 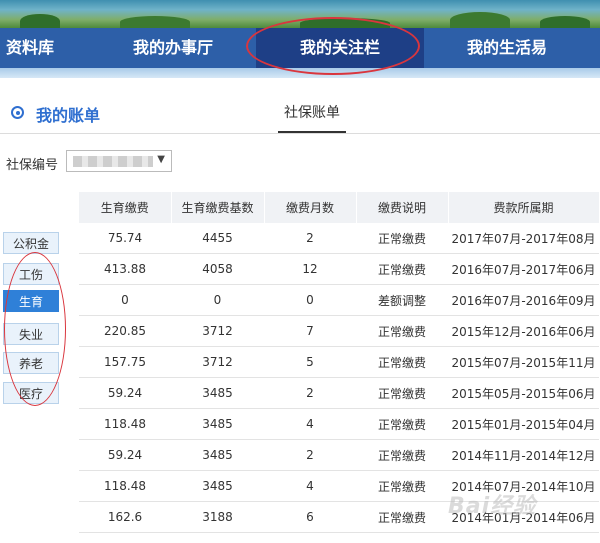 I want to click on table-cell: 2017年07月-2017年08月, so click(x=523, y=238).